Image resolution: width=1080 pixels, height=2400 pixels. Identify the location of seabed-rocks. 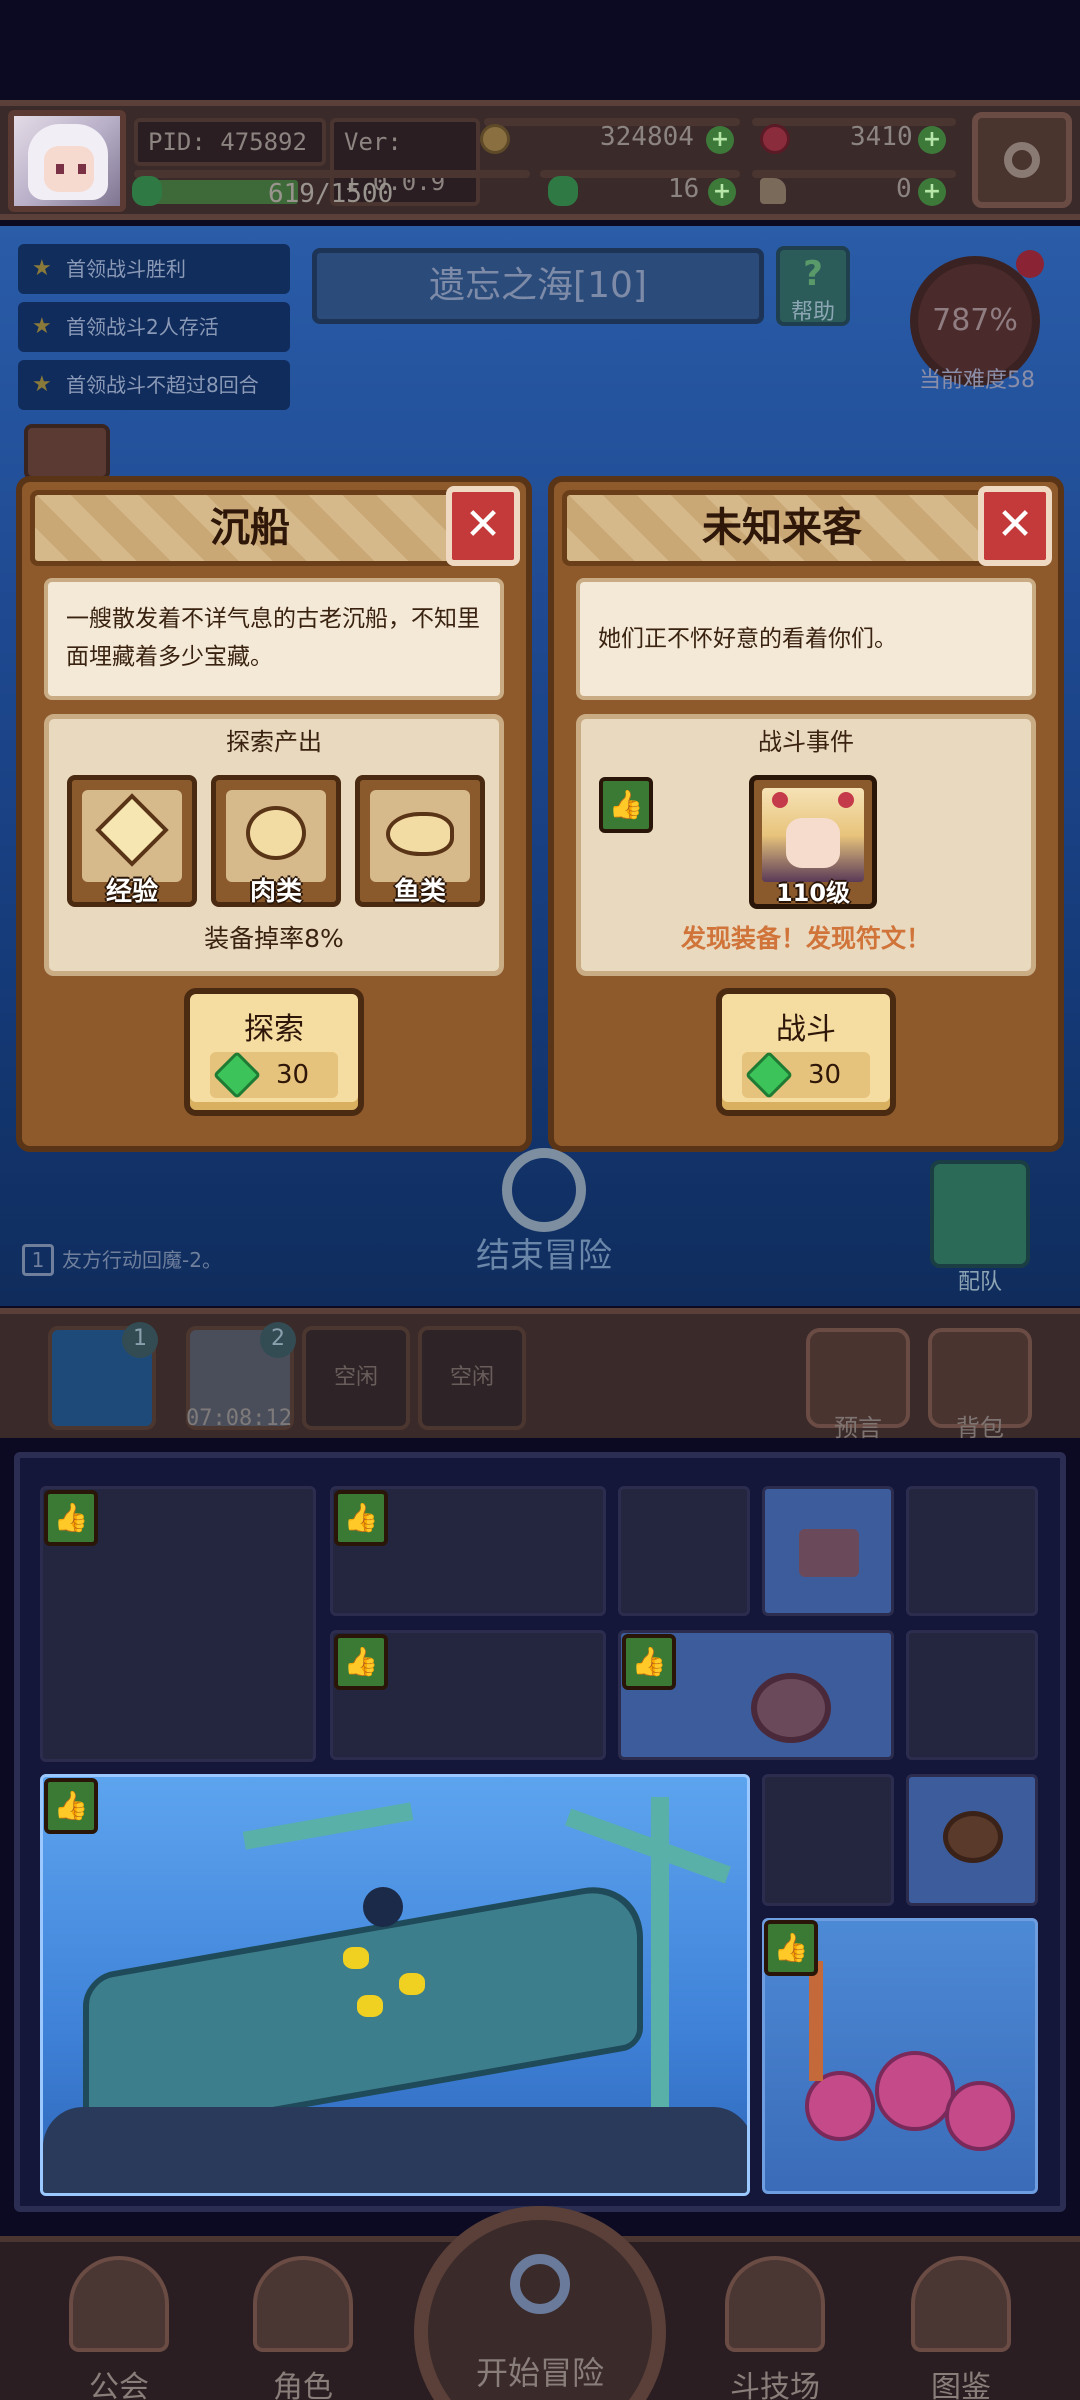
(395, 2150).